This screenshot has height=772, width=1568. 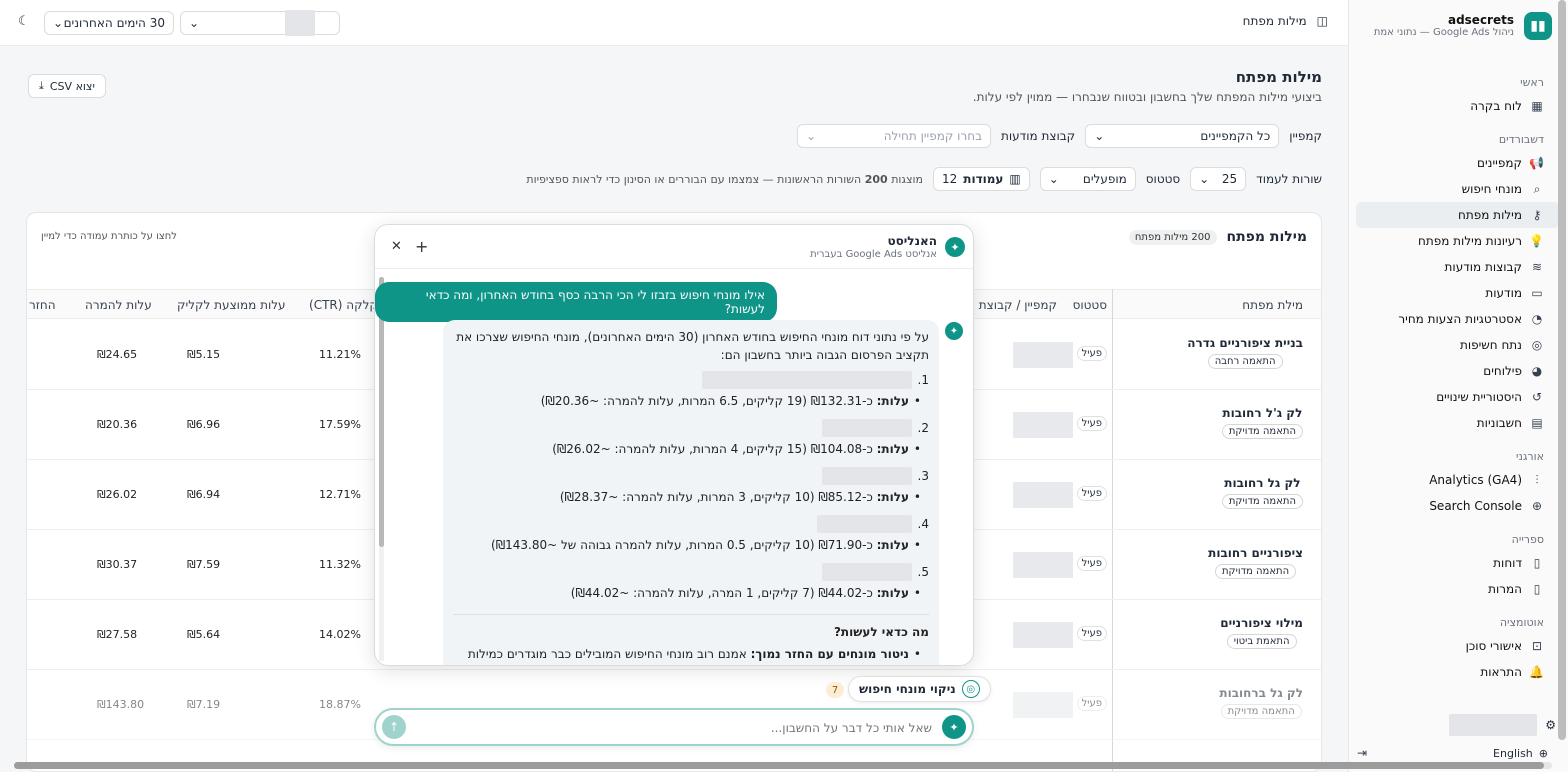 What do you see at coordinates (1537, 506) in the screenshot?
I see `globe-icon: ⊕` at bounding box center [1537, 506].